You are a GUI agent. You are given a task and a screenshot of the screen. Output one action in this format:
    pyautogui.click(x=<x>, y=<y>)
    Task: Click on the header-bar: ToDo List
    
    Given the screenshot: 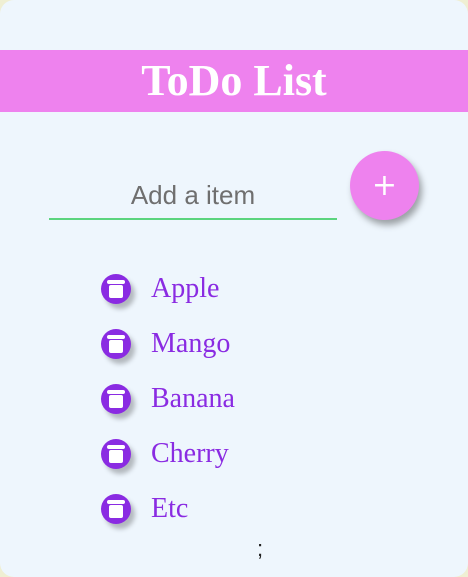 What is the action you would take?
    pyautogui.click(x=234, y=81)
    